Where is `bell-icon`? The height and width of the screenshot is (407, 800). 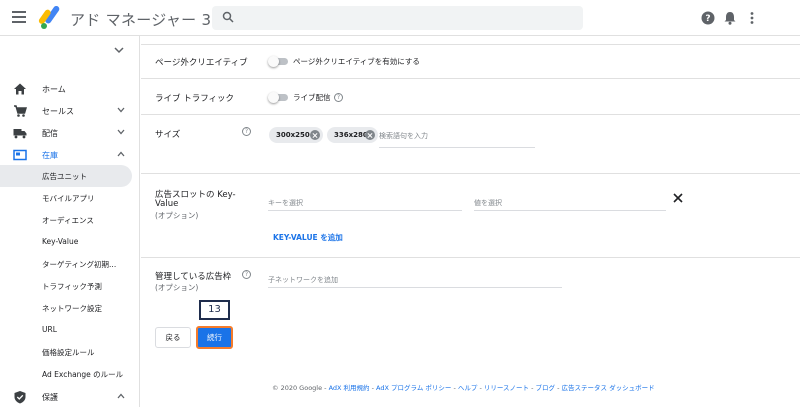
bell-icon is located at coordinates (730, 18).